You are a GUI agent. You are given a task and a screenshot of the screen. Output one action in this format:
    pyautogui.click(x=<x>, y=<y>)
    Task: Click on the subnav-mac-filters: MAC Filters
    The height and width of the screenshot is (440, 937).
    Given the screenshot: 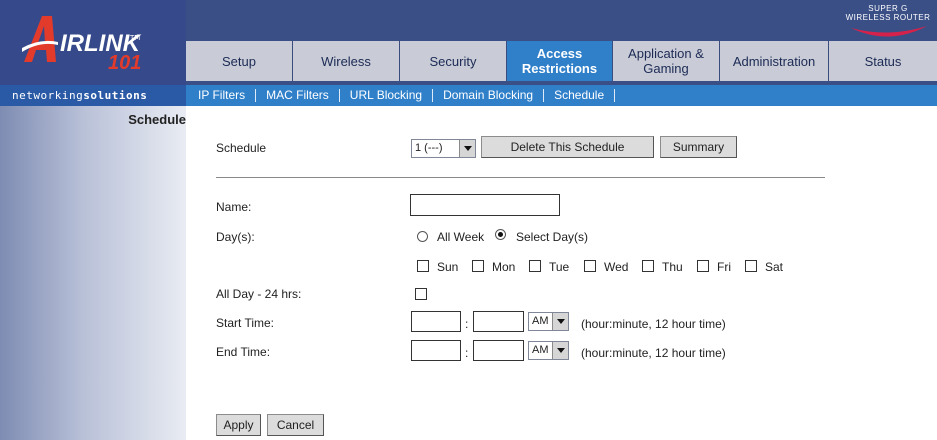 What is the action you would take?
    pyautogui.click(x=298, y=95)
    